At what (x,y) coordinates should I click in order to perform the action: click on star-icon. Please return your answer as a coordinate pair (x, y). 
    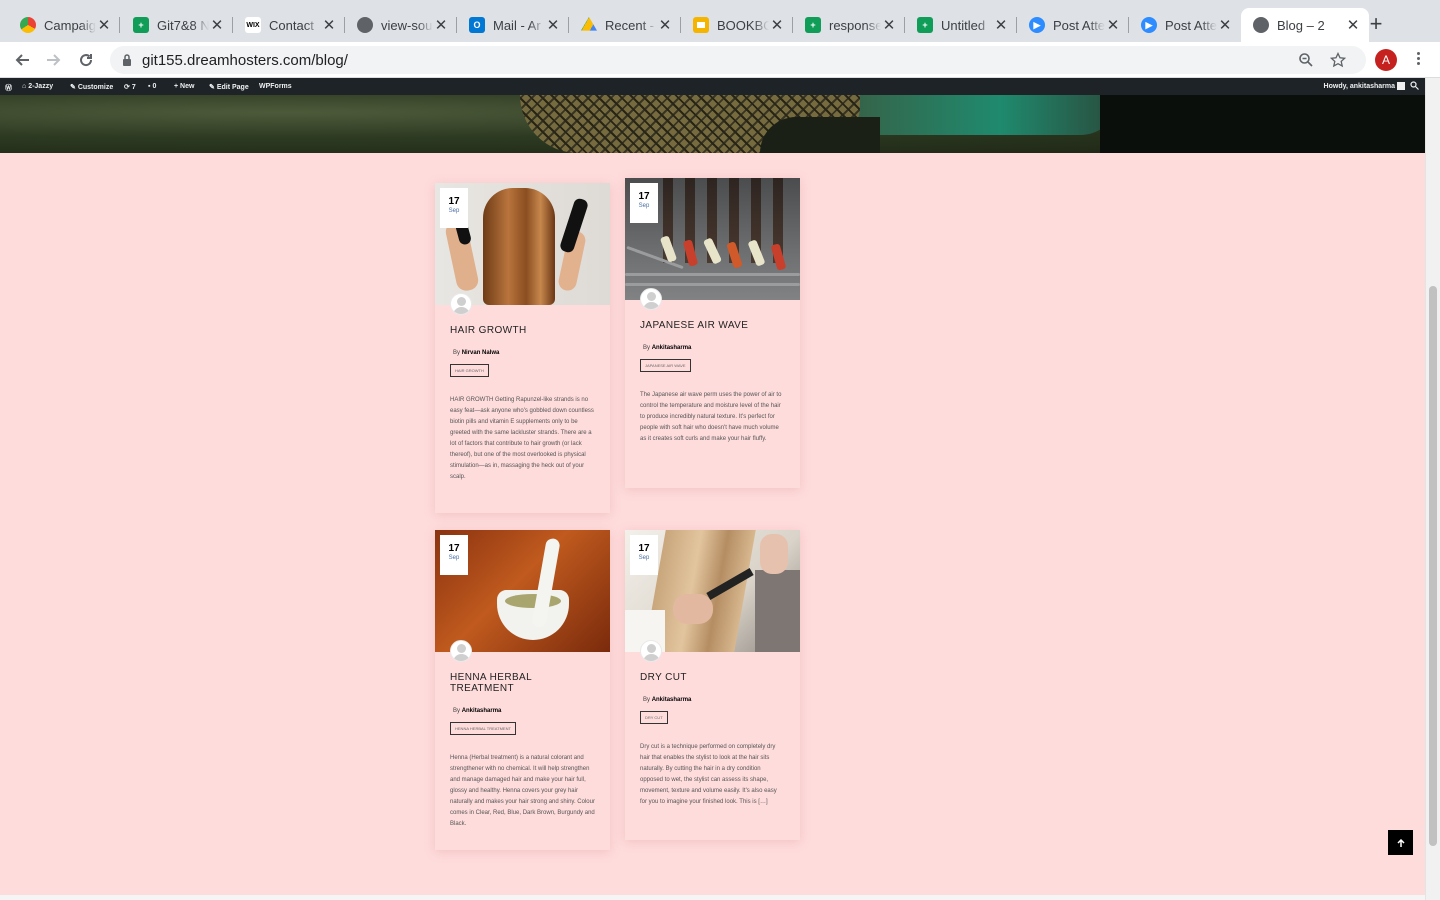
    Looking at the image, I should click on (1338, 60).